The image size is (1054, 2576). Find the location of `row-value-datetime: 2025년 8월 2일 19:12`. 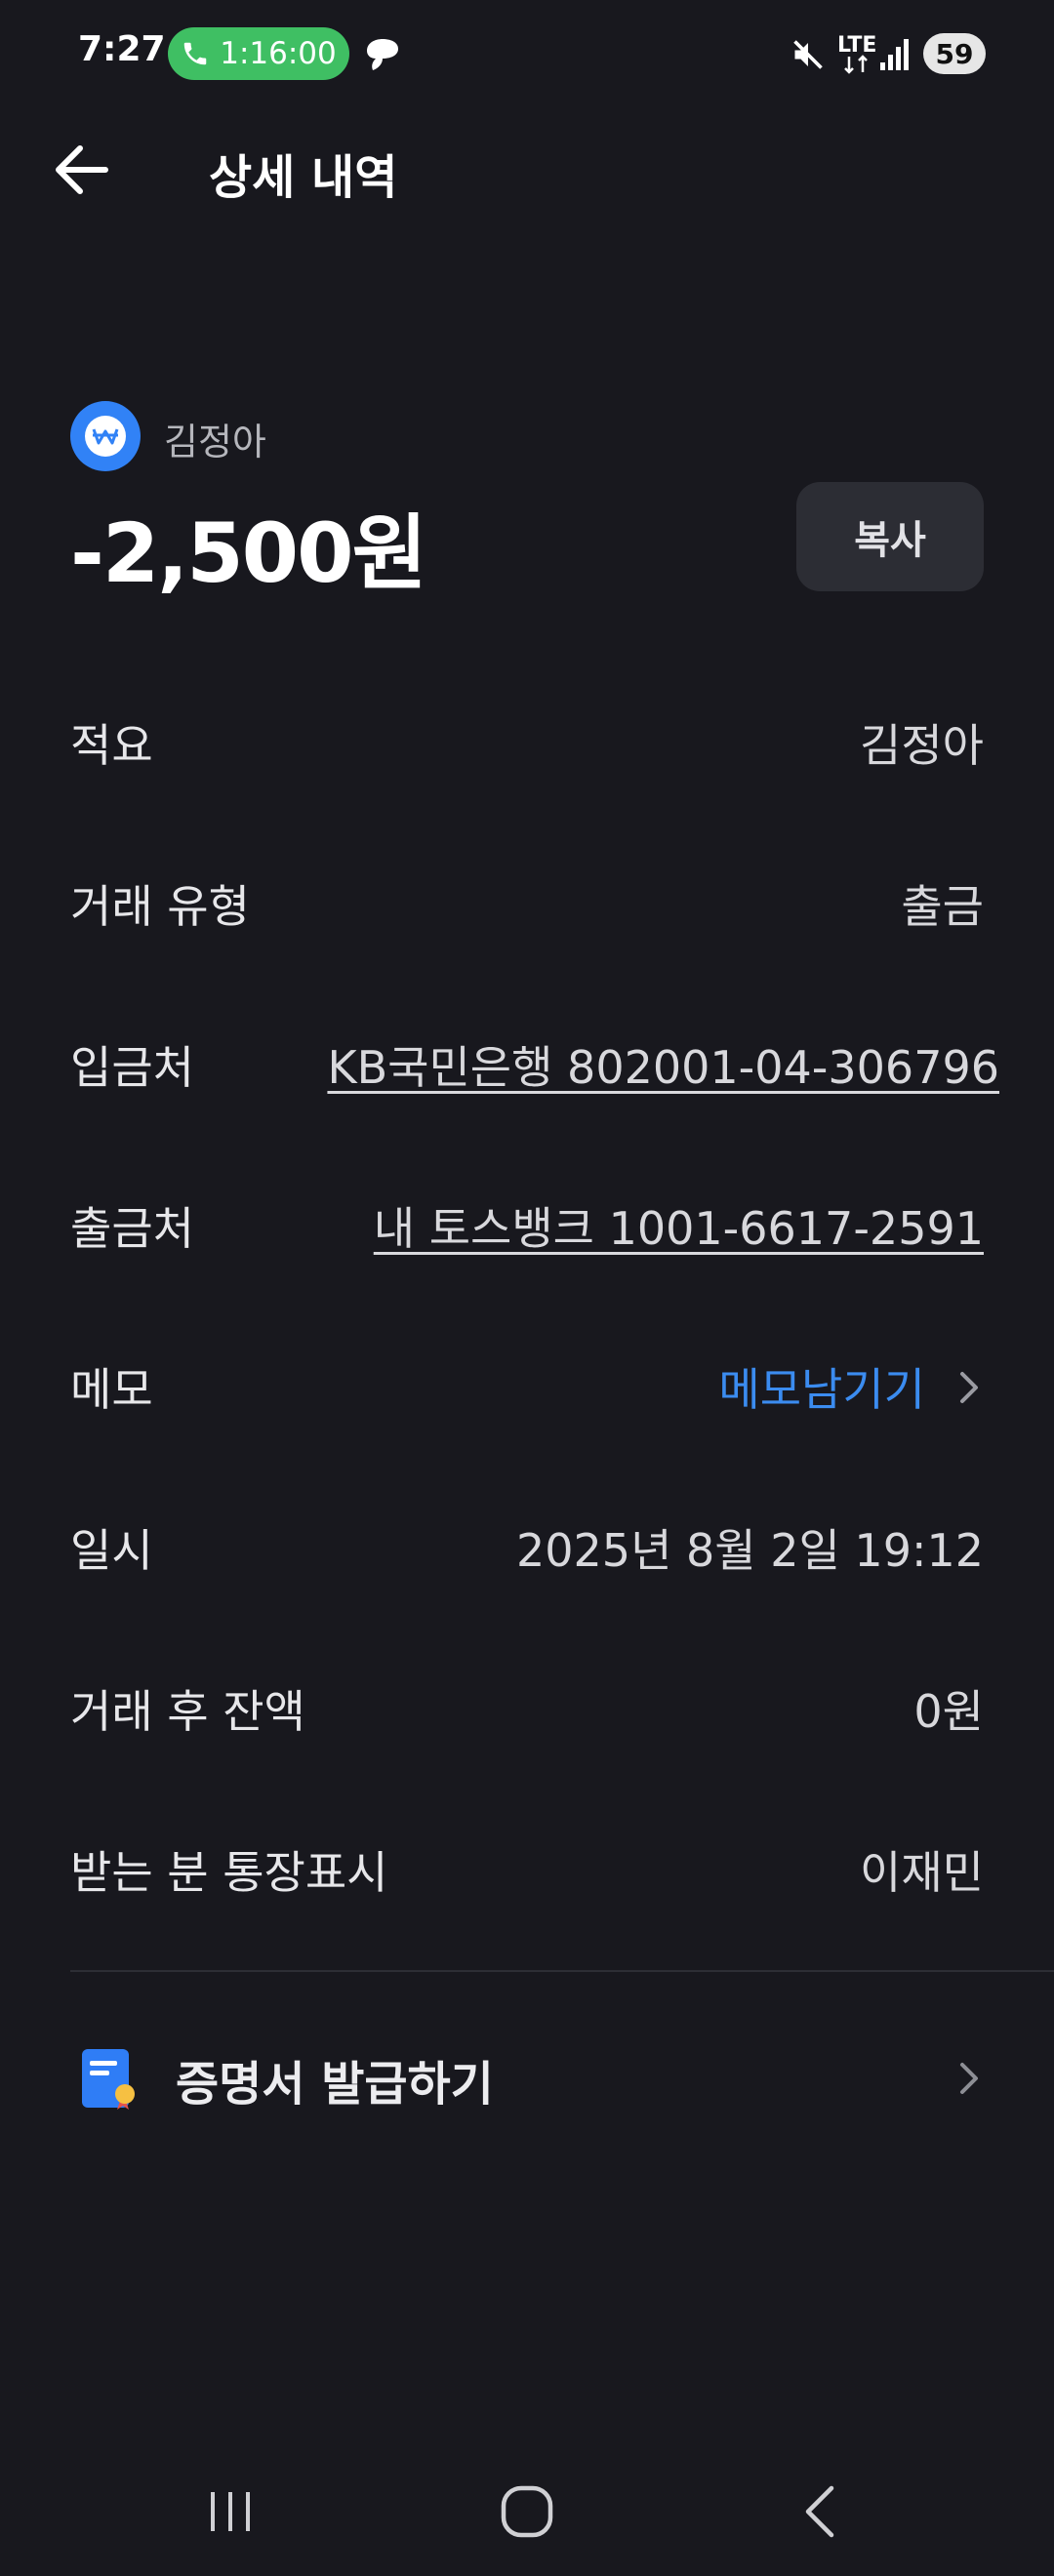

row-value-datetime: 2025년 8월 2일 19:12 is located at coordinates (750, 1550).